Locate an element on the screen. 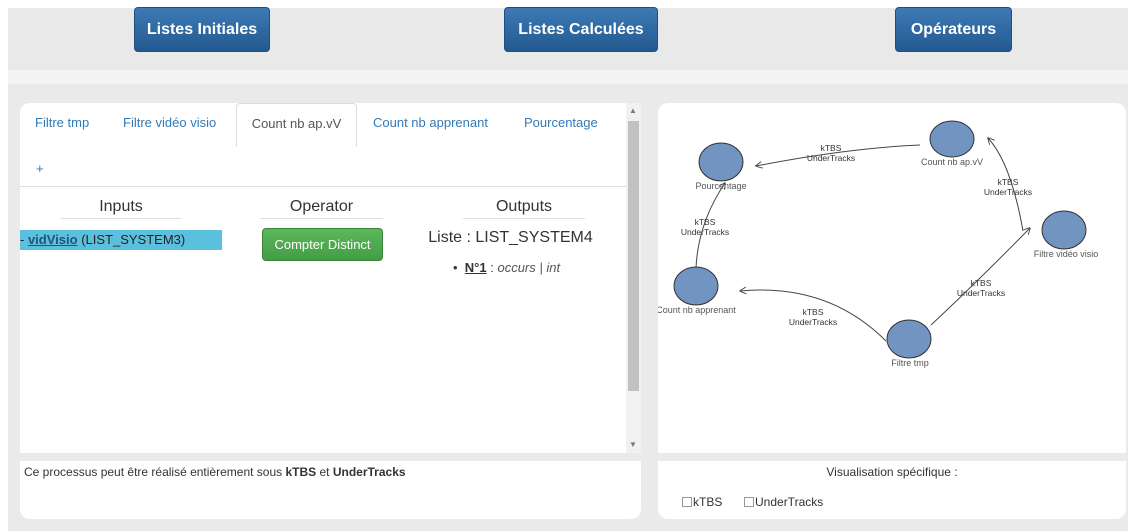  inputs-header-label: Inputs is located at coordinates (121, 206).